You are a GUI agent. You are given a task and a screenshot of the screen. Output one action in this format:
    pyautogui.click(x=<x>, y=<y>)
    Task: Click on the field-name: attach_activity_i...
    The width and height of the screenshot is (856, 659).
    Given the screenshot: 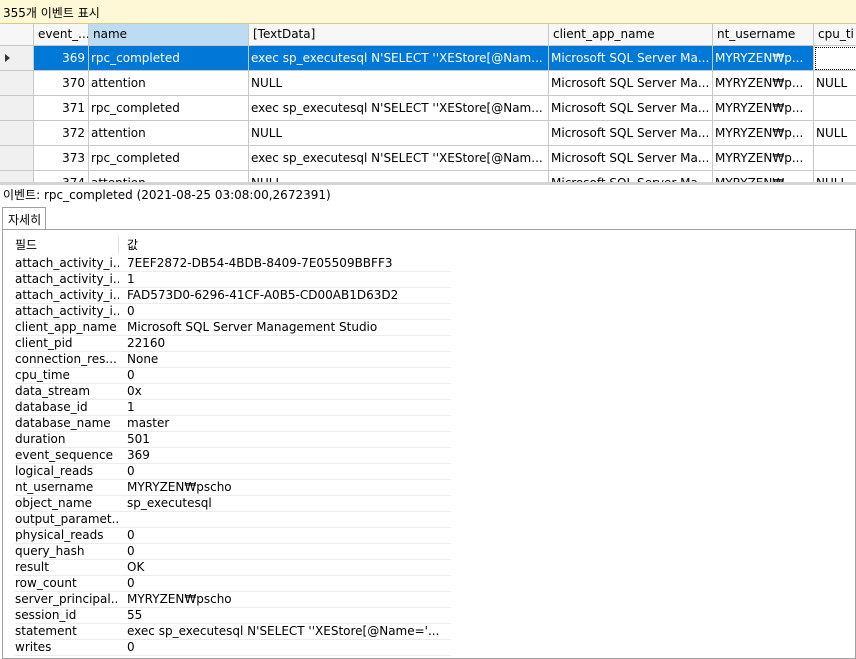 What is the action you would take?
    pyautogui.click(x=67, y=263)
    